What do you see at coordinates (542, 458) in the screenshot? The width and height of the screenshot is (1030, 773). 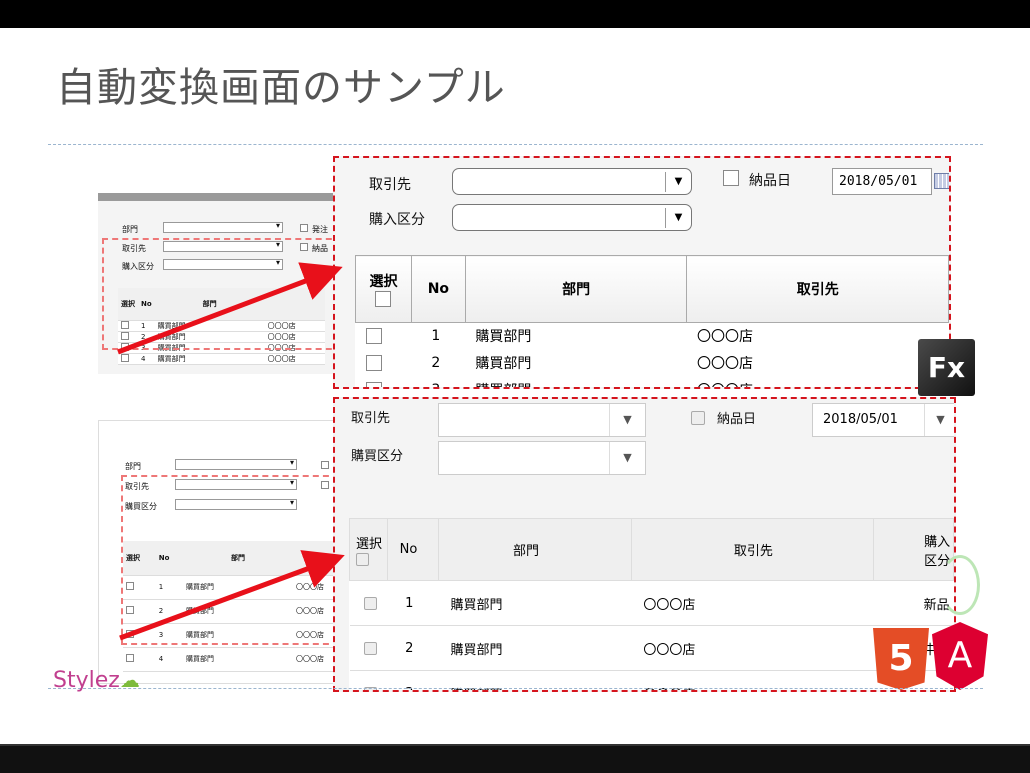 I see `h5-purchase-type-select: ▼` at bounding box center [542, 458].